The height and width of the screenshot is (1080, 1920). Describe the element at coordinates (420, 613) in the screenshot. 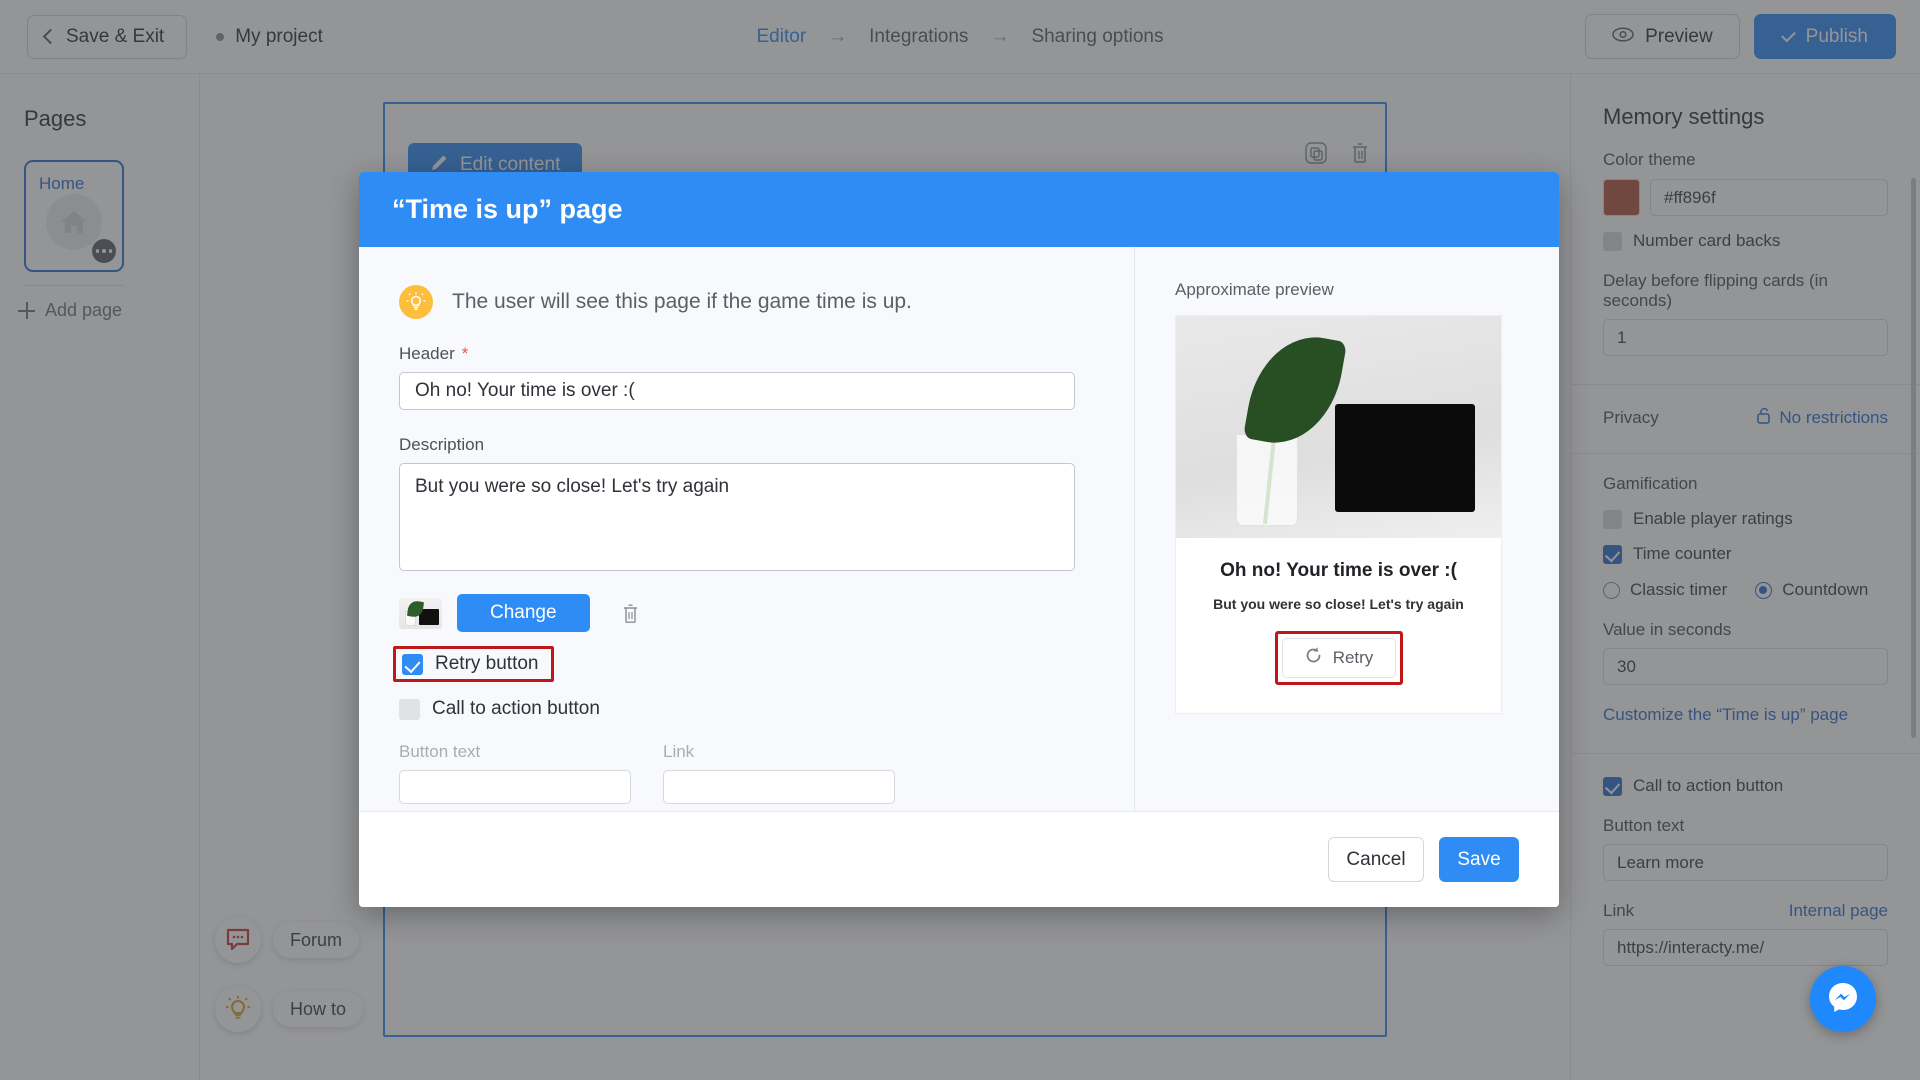

I see `image-thumbnail` at that location.